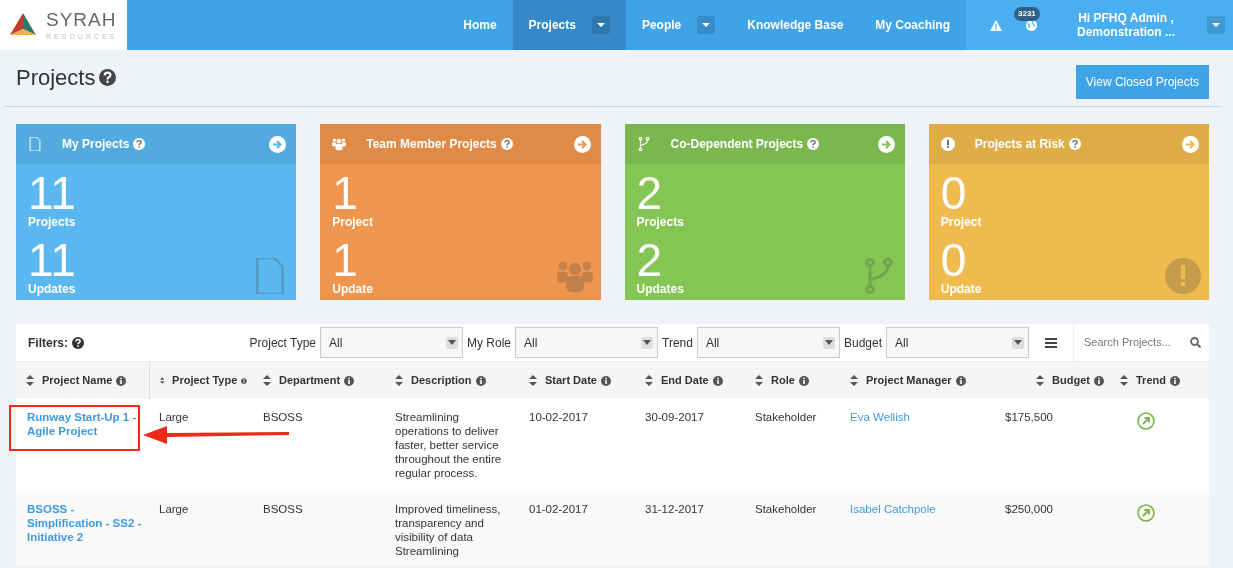 The width and height of the screenshot is (1233, 568). What do you see at coordinates (345, 193) in the screenshot?
I see `project-count: 1` at bounding box center [345, 193].